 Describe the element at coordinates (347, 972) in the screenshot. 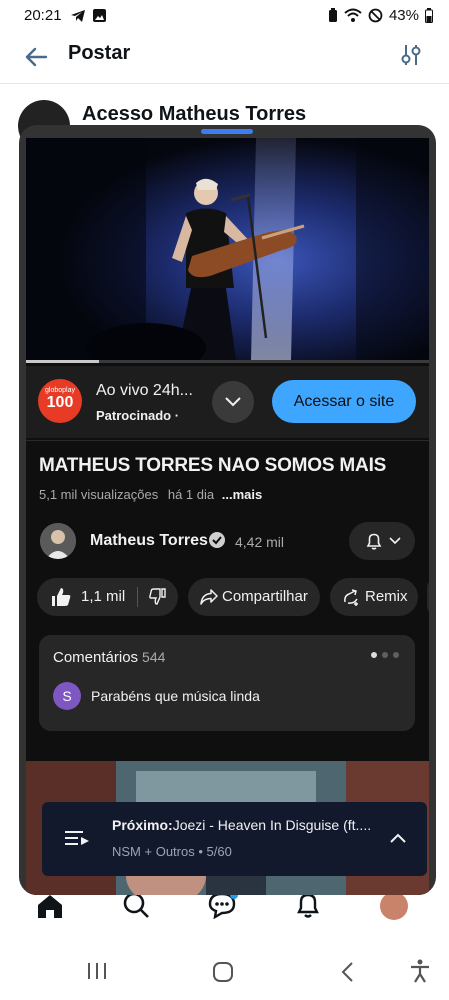

I see `back-button-icon` at that location.